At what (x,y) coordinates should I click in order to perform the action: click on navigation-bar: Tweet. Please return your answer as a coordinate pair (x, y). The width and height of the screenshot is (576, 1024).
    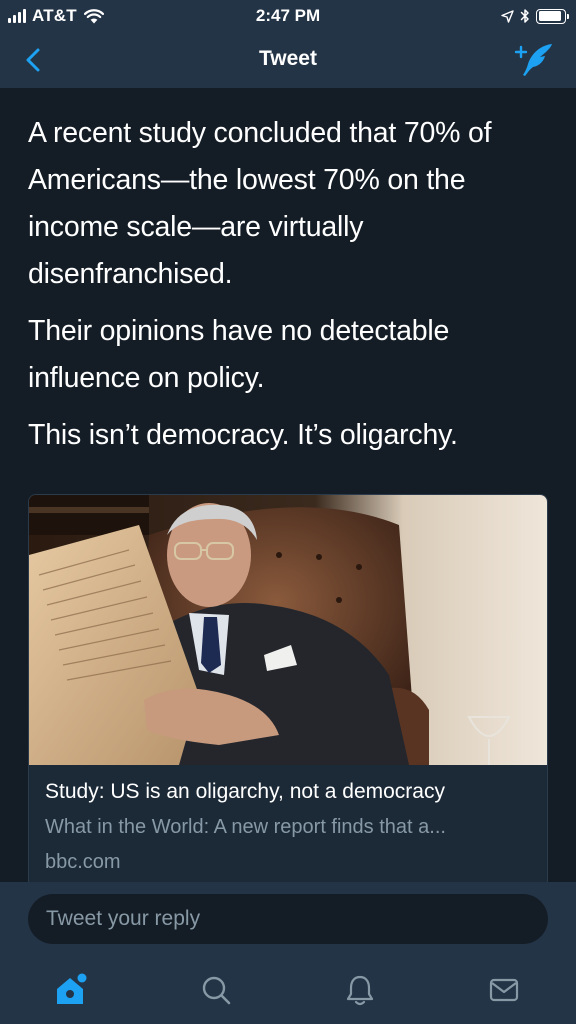
    Looking at the image, I should click on (288, 60).